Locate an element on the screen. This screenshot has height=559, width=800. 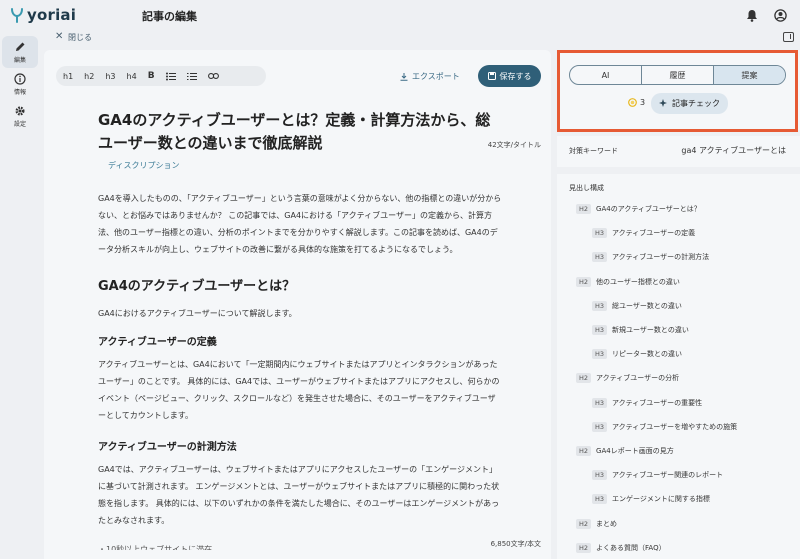
outline-item: H3 アクティブユーザー関連のレポート is located at coordinates (658, 475).